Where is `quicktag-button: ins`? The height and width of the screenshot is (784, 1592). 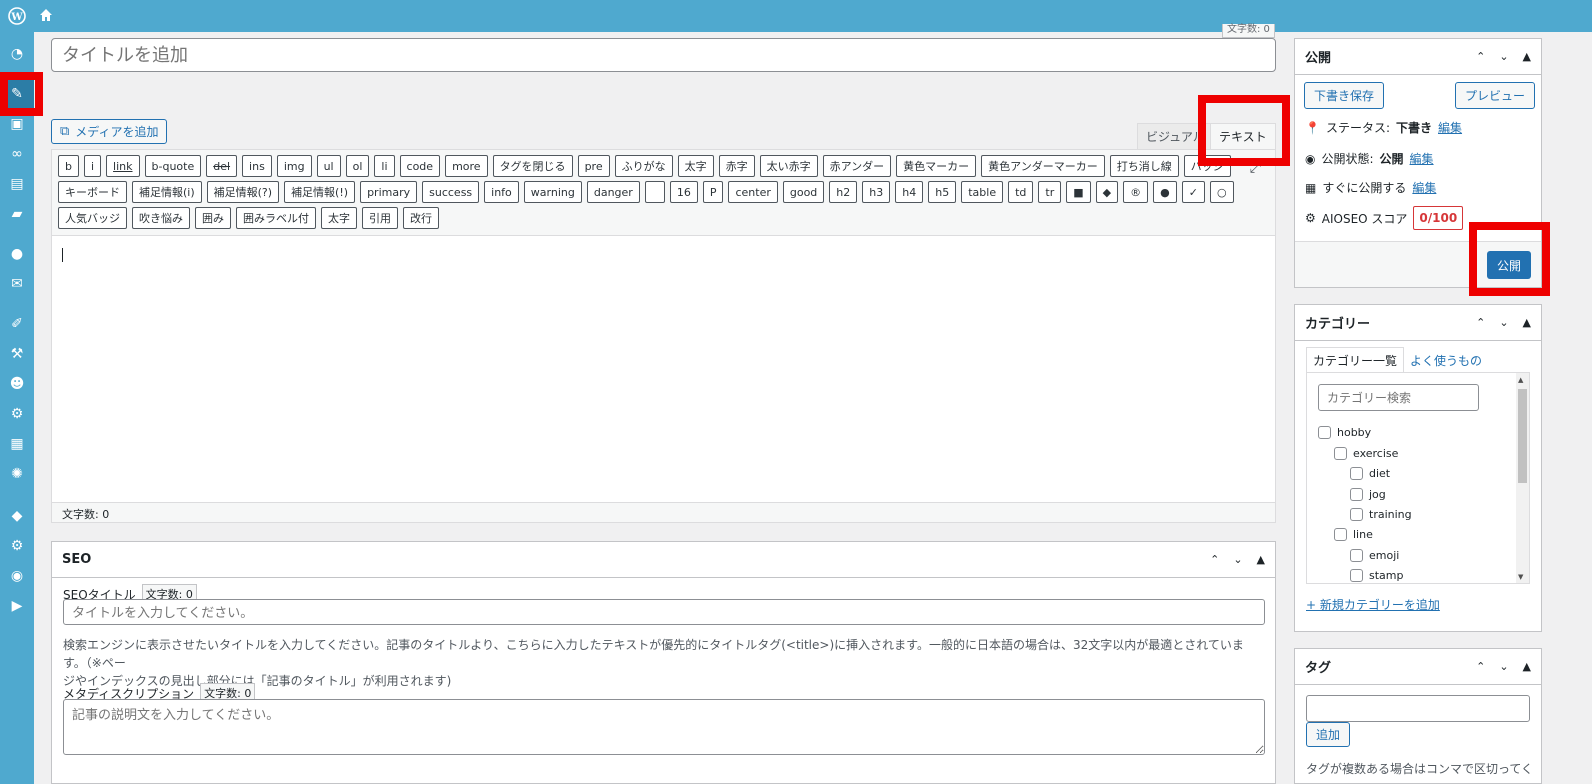 quicktag-button: ins is located at coordinates (257, 166).